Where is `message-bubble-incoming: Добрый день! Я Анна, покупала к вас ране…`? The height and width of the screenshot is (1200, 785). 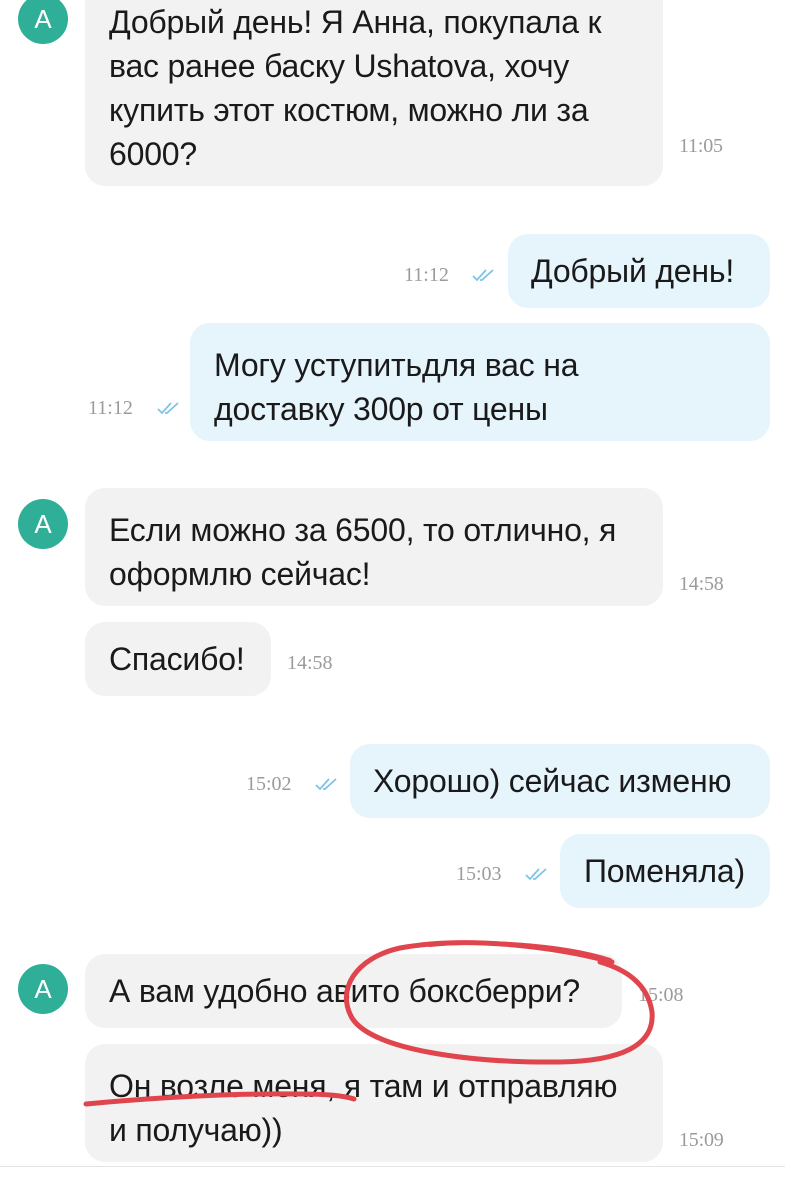
message-bubble-incoming: Добрый день! Я Анна, покупала к вас ране… is located at coordinates (404, 93).